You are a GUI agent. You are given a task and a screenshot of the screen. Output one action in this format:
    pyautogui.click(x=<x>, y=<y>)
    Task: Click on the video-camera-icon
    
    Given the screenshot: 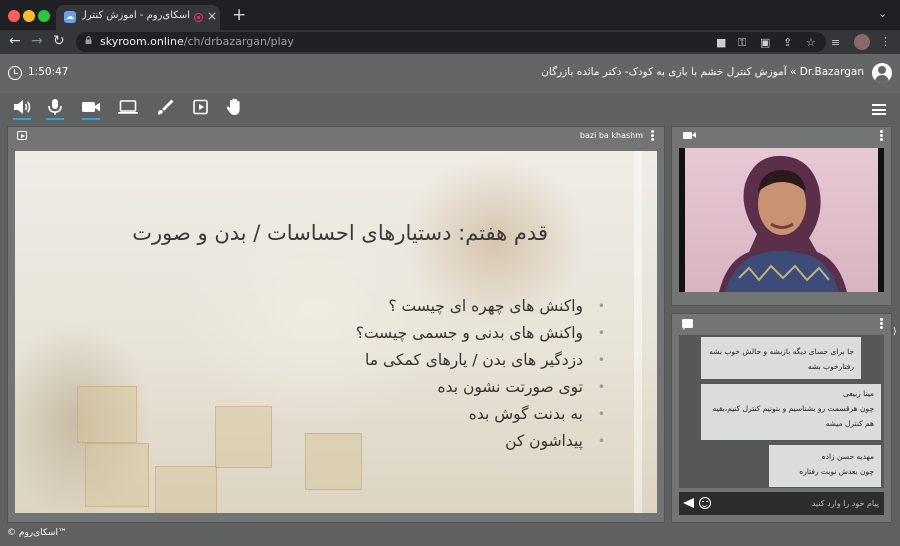 What is the action you would take?
    pyautogui.click(x=689, y=135)
    